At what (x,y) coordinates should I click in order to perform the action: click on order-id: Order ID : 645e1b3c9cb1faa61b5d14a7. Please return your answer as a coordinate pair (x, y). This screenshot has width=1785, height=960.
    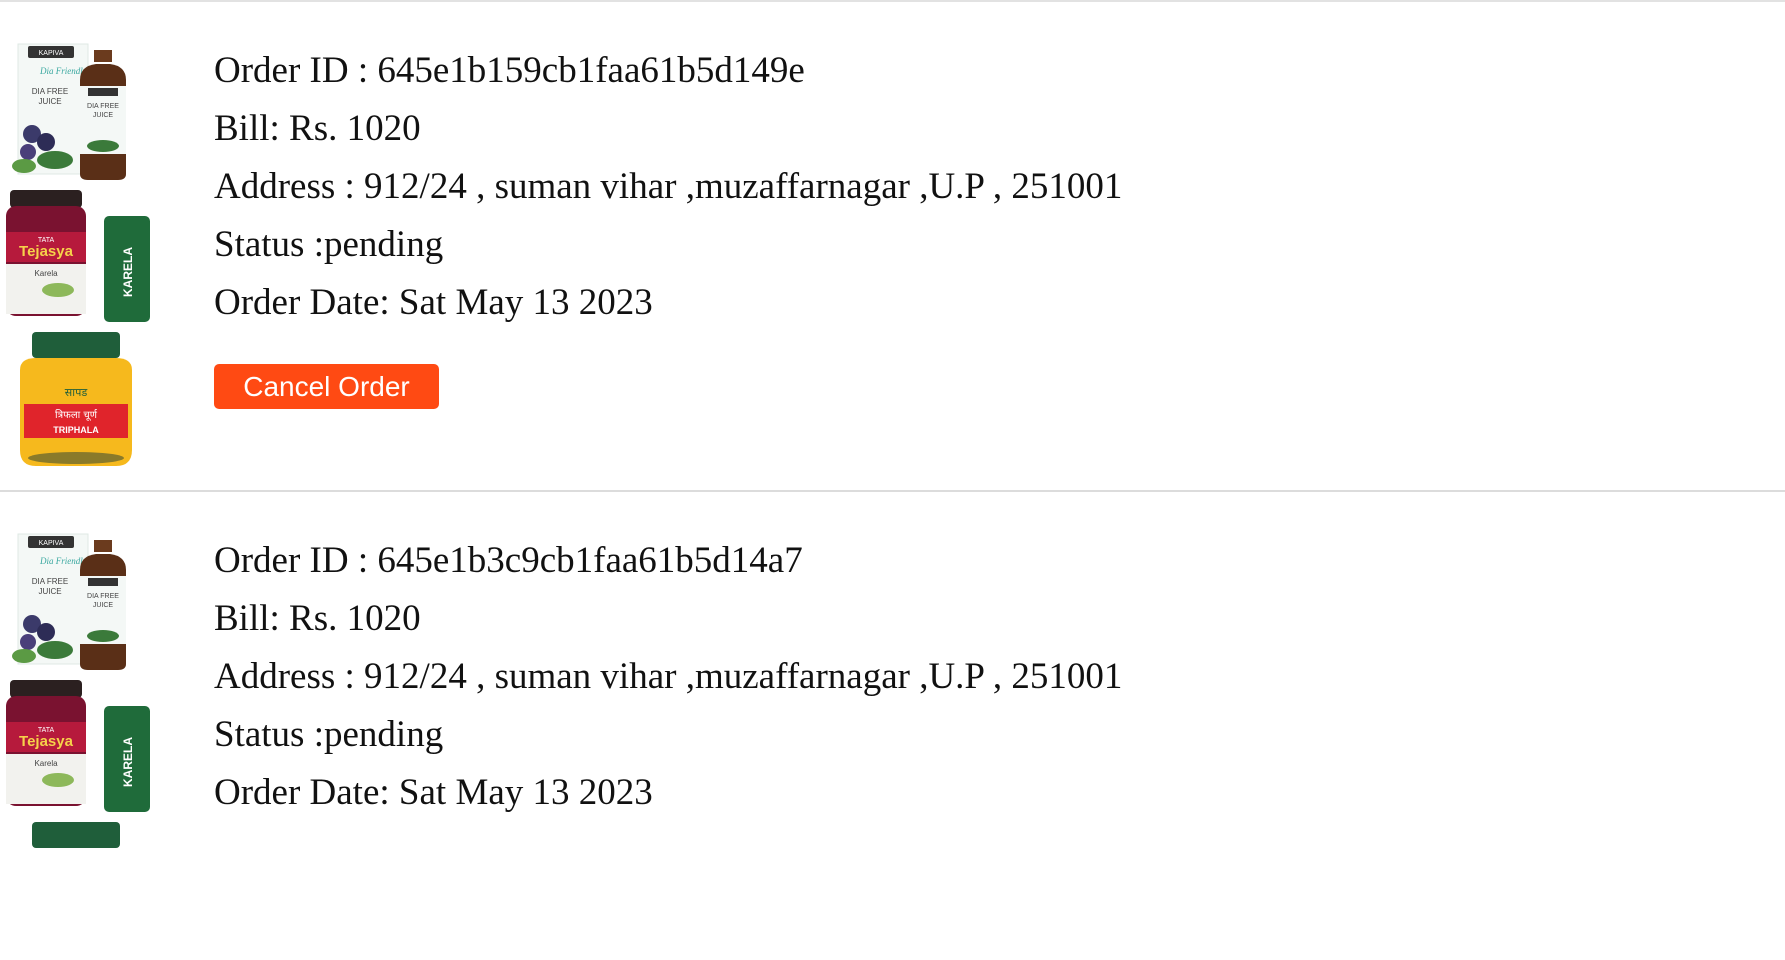
    Looking at the image, I should click on (508, 560).